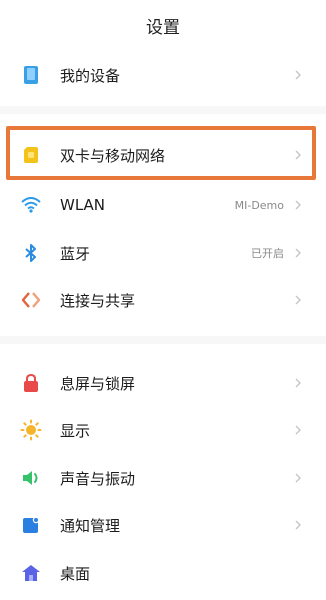  I want to click on settings-item-wlan: WLAN MI-Demo, so click(163, 205).